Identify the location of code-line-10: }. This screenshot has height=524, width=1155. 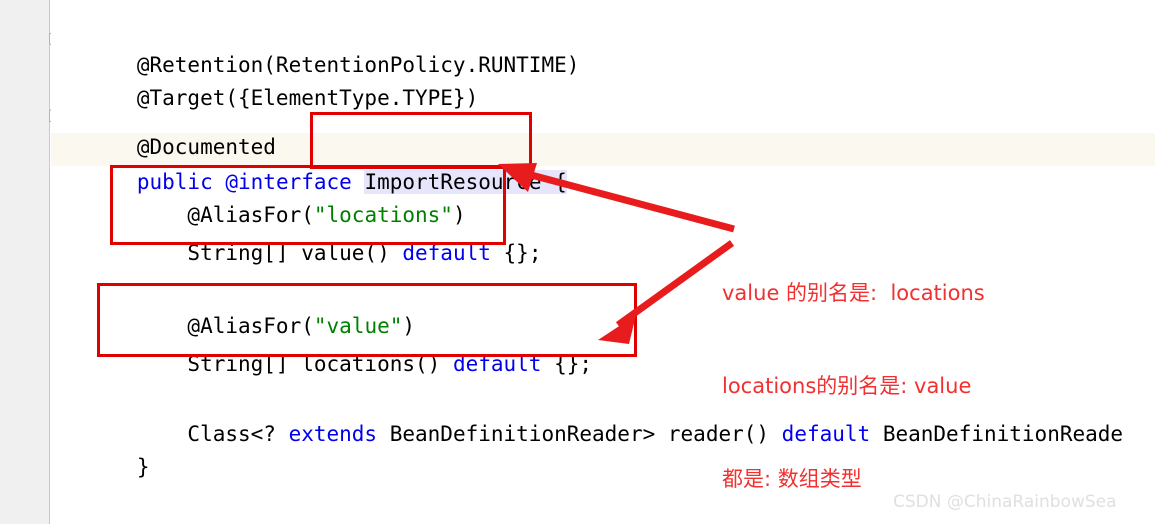
(105, 448).